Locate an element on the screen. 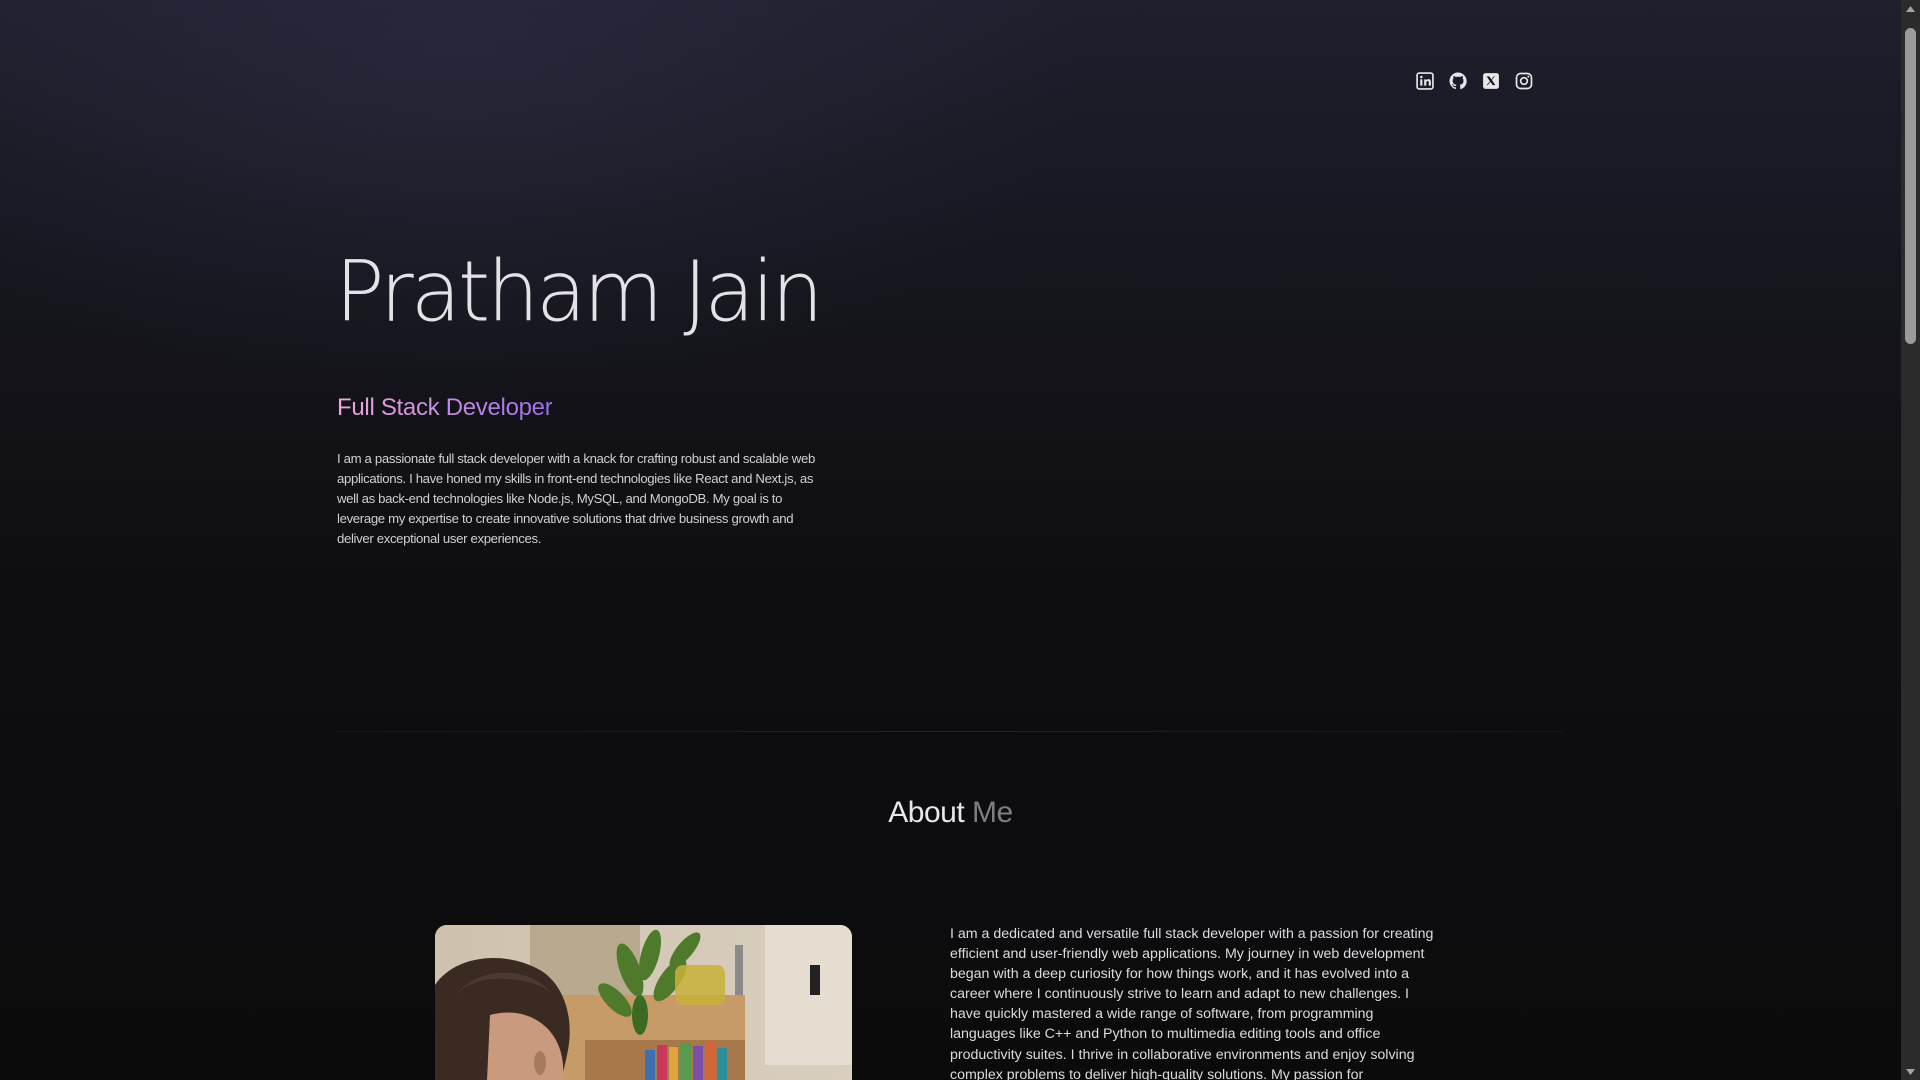 The width and height of the screenshot is (1920, 1080). x-twitter-icon is located at coordinates (1491, 81).